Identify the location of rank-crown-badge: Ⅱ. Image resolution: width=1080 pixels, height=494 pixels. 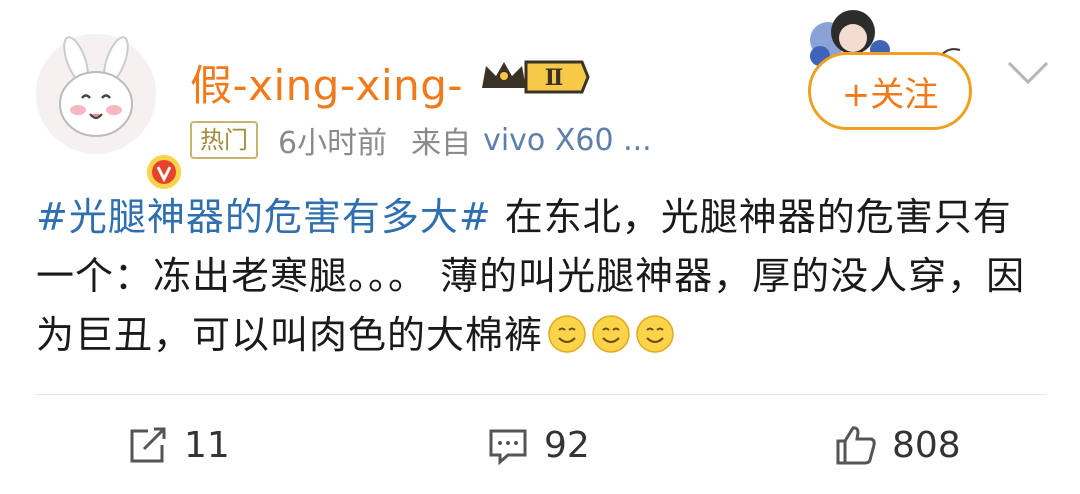
(534, 77).